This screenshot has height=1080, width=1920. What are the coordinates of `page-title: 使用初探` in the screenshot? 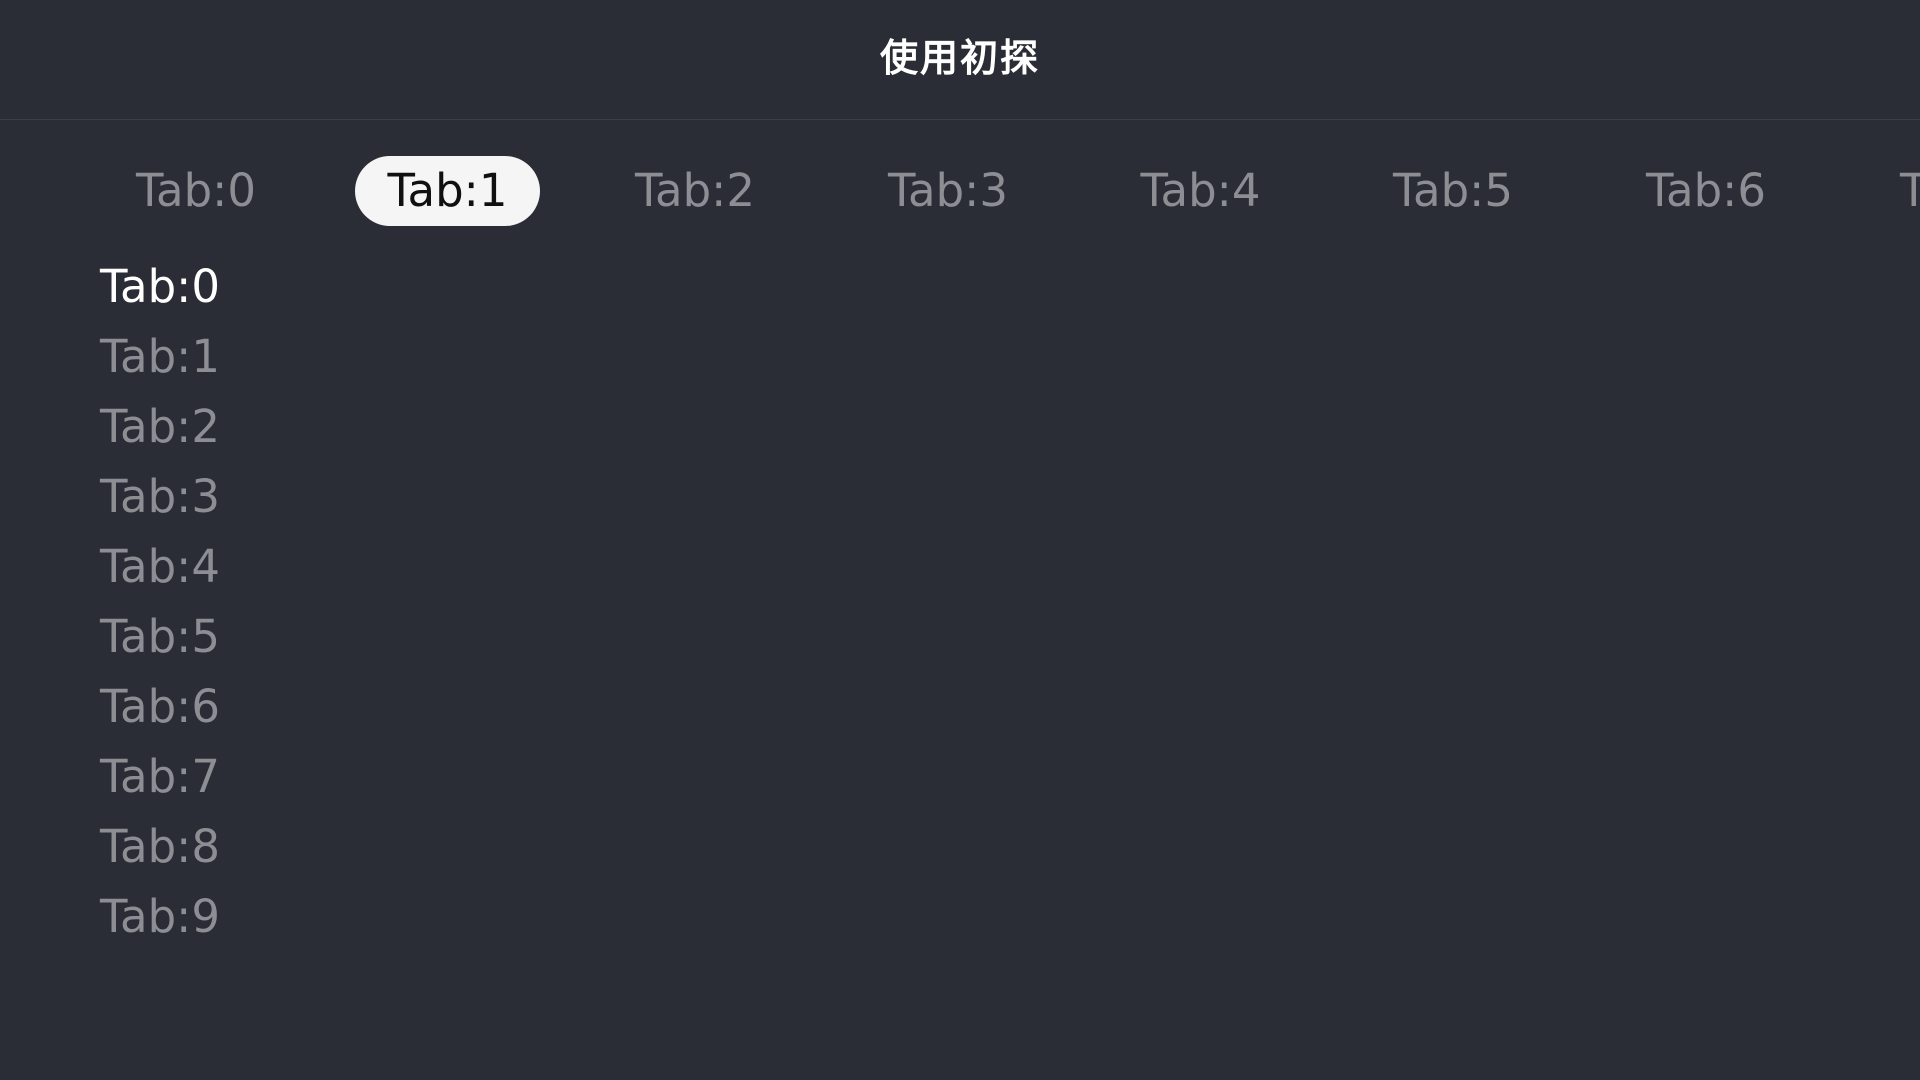 It's located at (959, 58).